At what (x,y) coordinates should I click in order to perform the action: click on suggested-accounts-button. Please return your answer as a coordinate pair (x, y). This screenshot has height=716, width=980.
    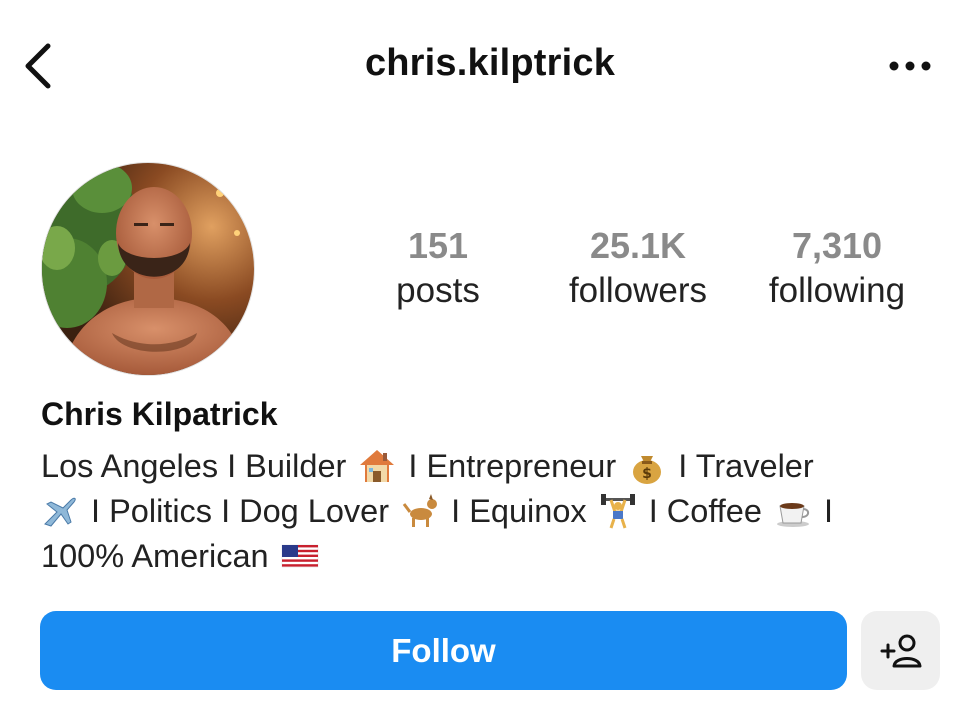
    Looking at the image, I should click on (900, 650).